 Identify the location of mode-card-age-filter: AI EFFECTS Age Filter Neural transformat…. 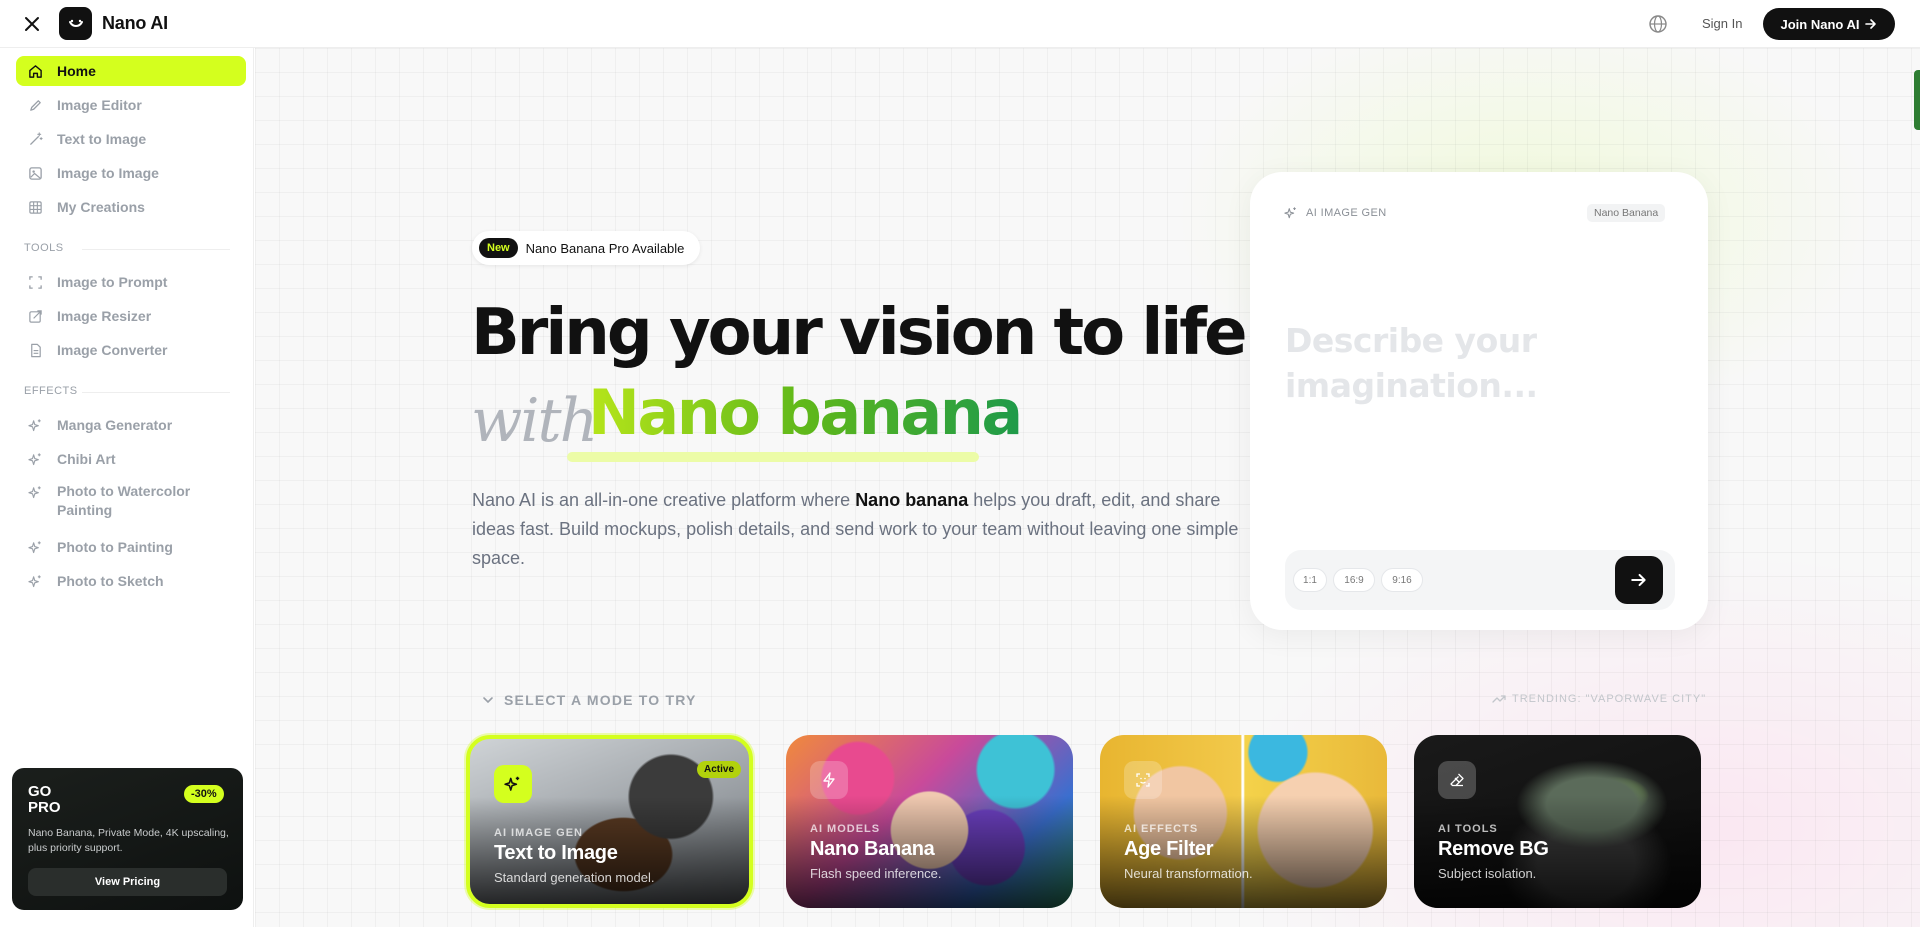
(1243, 821).